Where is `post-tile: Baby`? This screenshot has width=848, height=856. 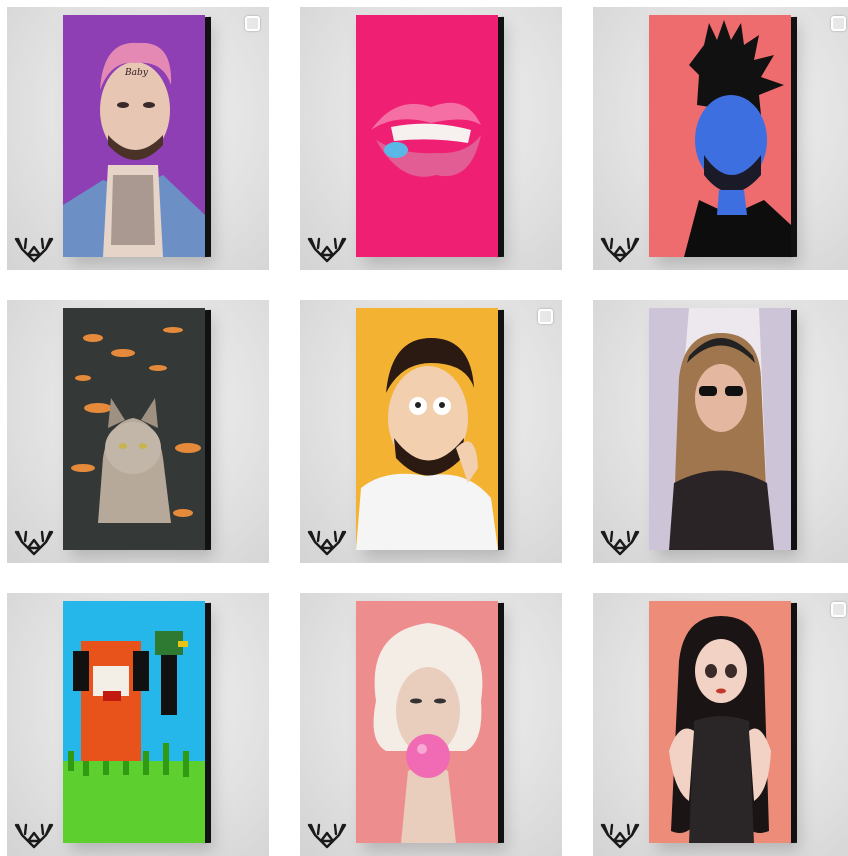
post-tile: Baby is located at coordinates (138, 138).